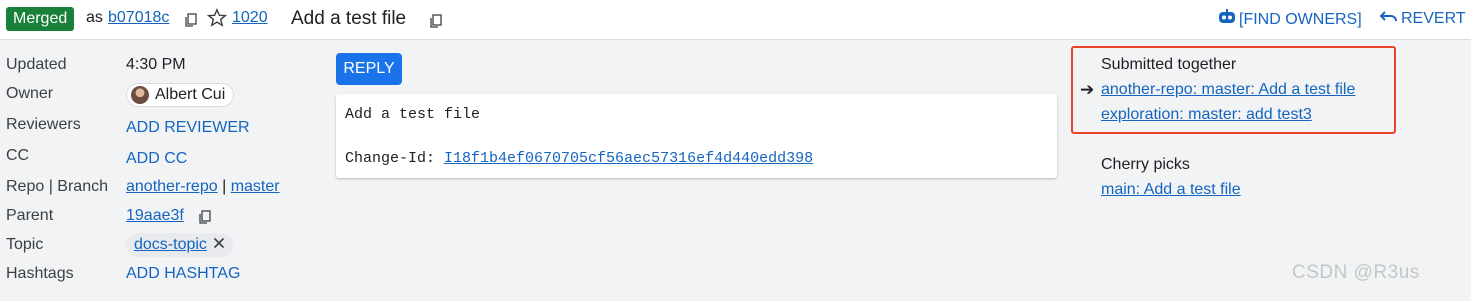 Image resolution: width=1471 pixels, height=301 pixels. I want to click on watermark: CSDN @R3us, so click(1356, 272).